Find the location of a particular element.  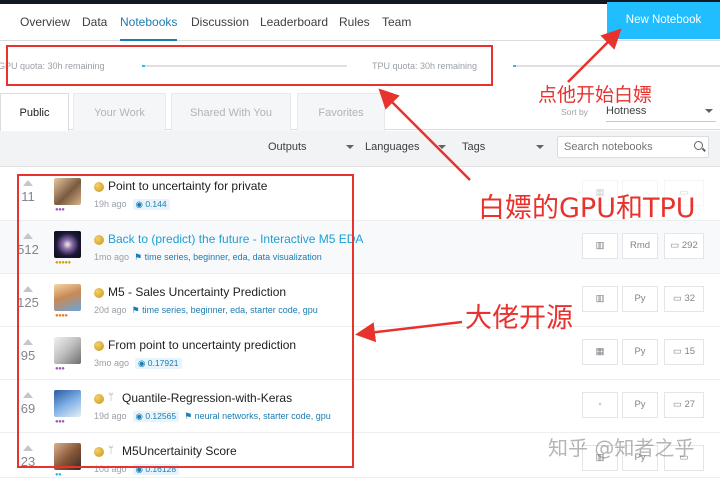

watermark: 知乎 @知者之乎 is located at coordinates (621, 448).